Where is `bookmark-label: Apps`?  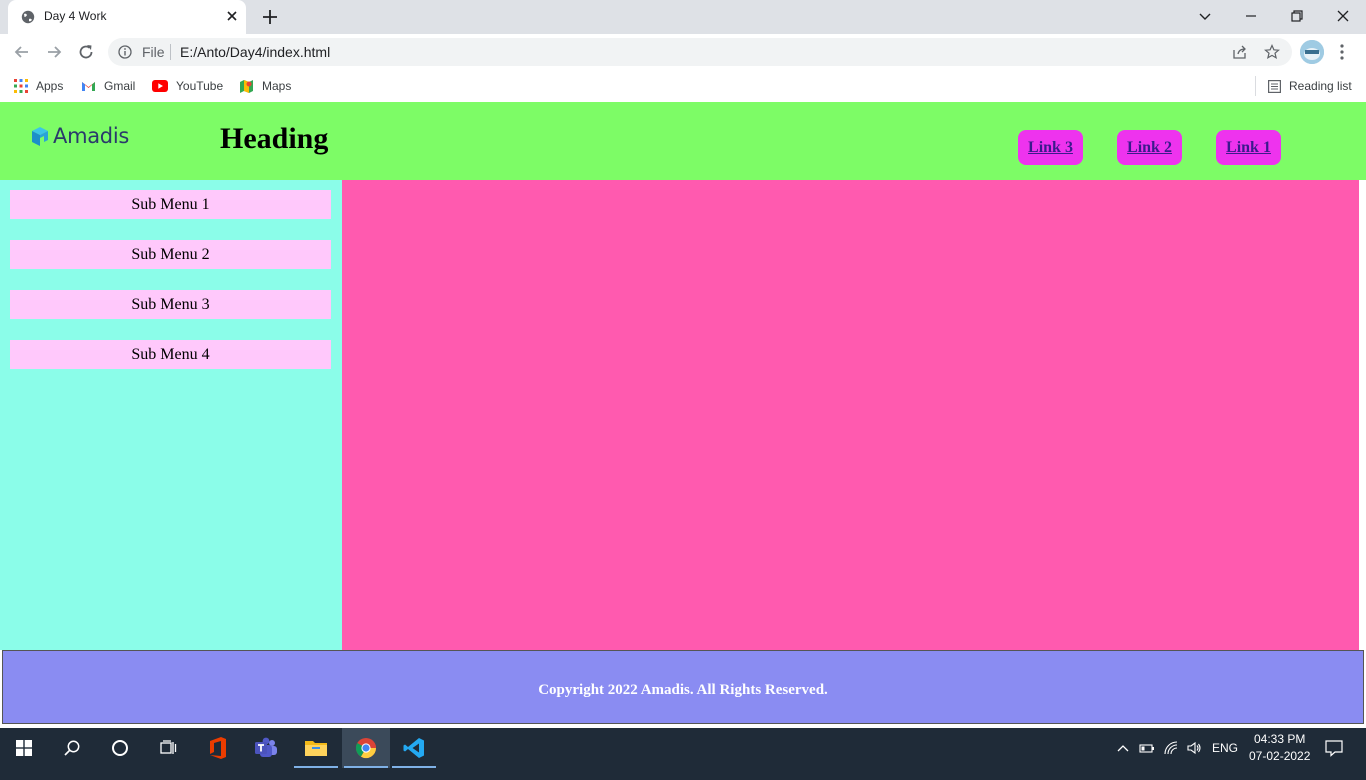 bookmark-label: Apps is located at coordinates (50, 86).